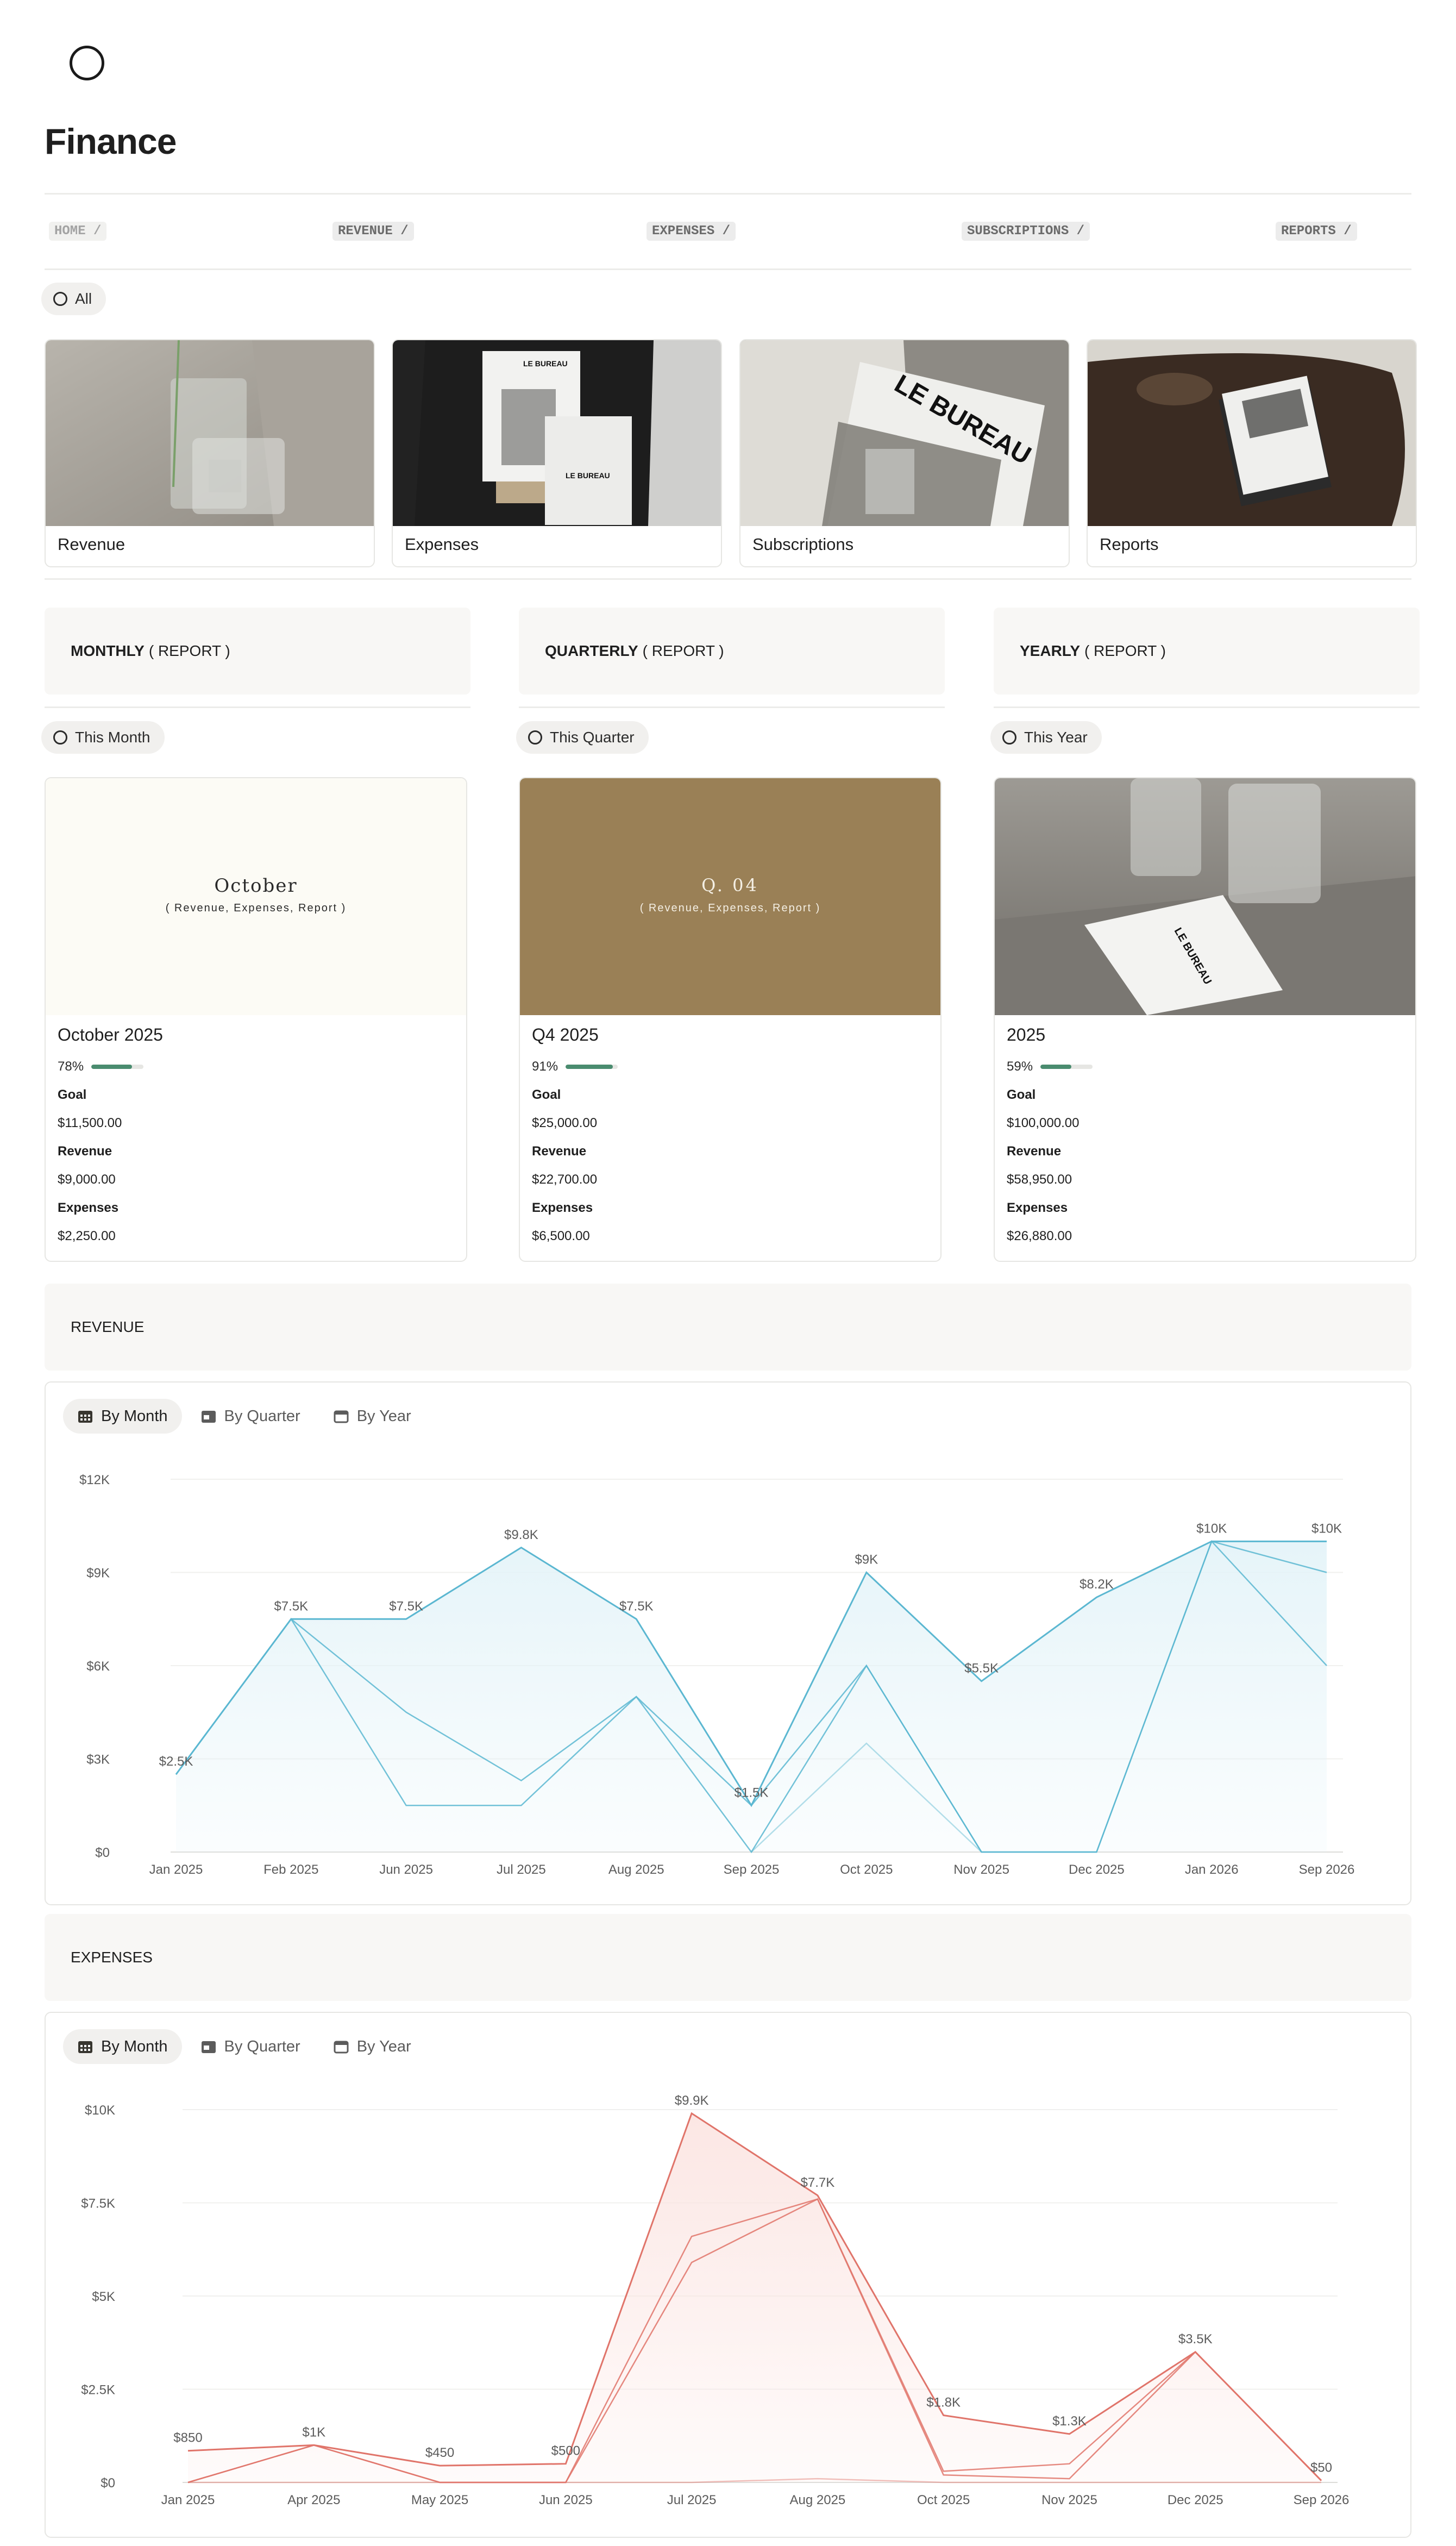 The height and width of the screenshot is (2546, 1456). Describe the element at coordinates (561, 1236) in the screenshot. I see `expenses-value: $6,500.00` at that location.